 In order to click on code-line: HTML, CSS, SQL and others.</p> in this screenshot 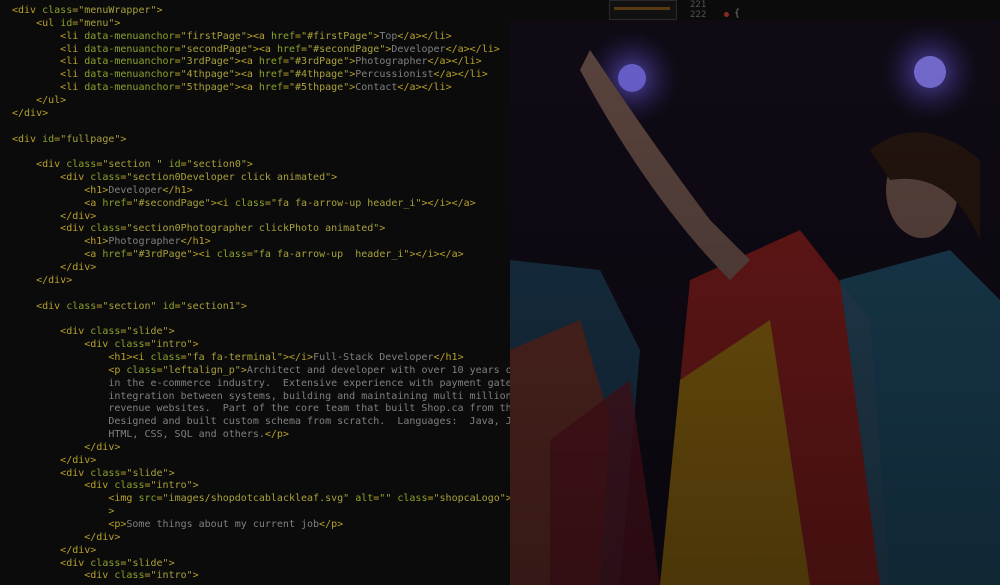, I will do `click(150, 434)`.